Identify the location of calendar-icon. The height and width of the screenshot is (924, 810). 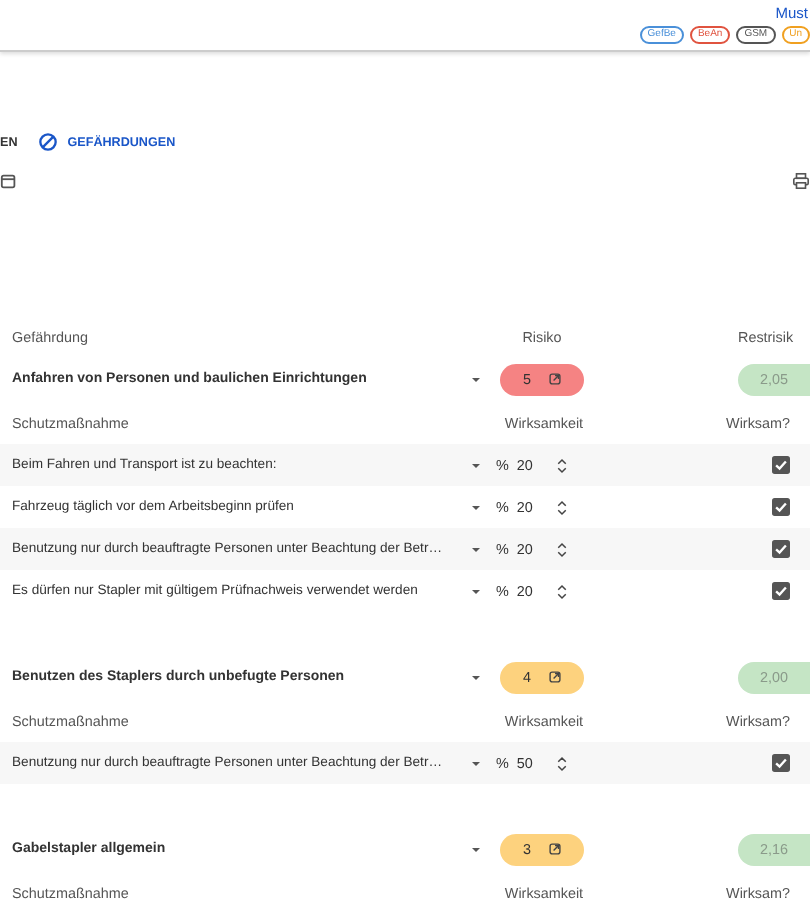
(9, 180).